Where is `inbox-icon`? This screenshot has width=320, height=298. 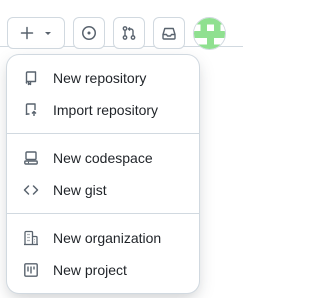 inbox-icon is located at coordinates (169, 33).